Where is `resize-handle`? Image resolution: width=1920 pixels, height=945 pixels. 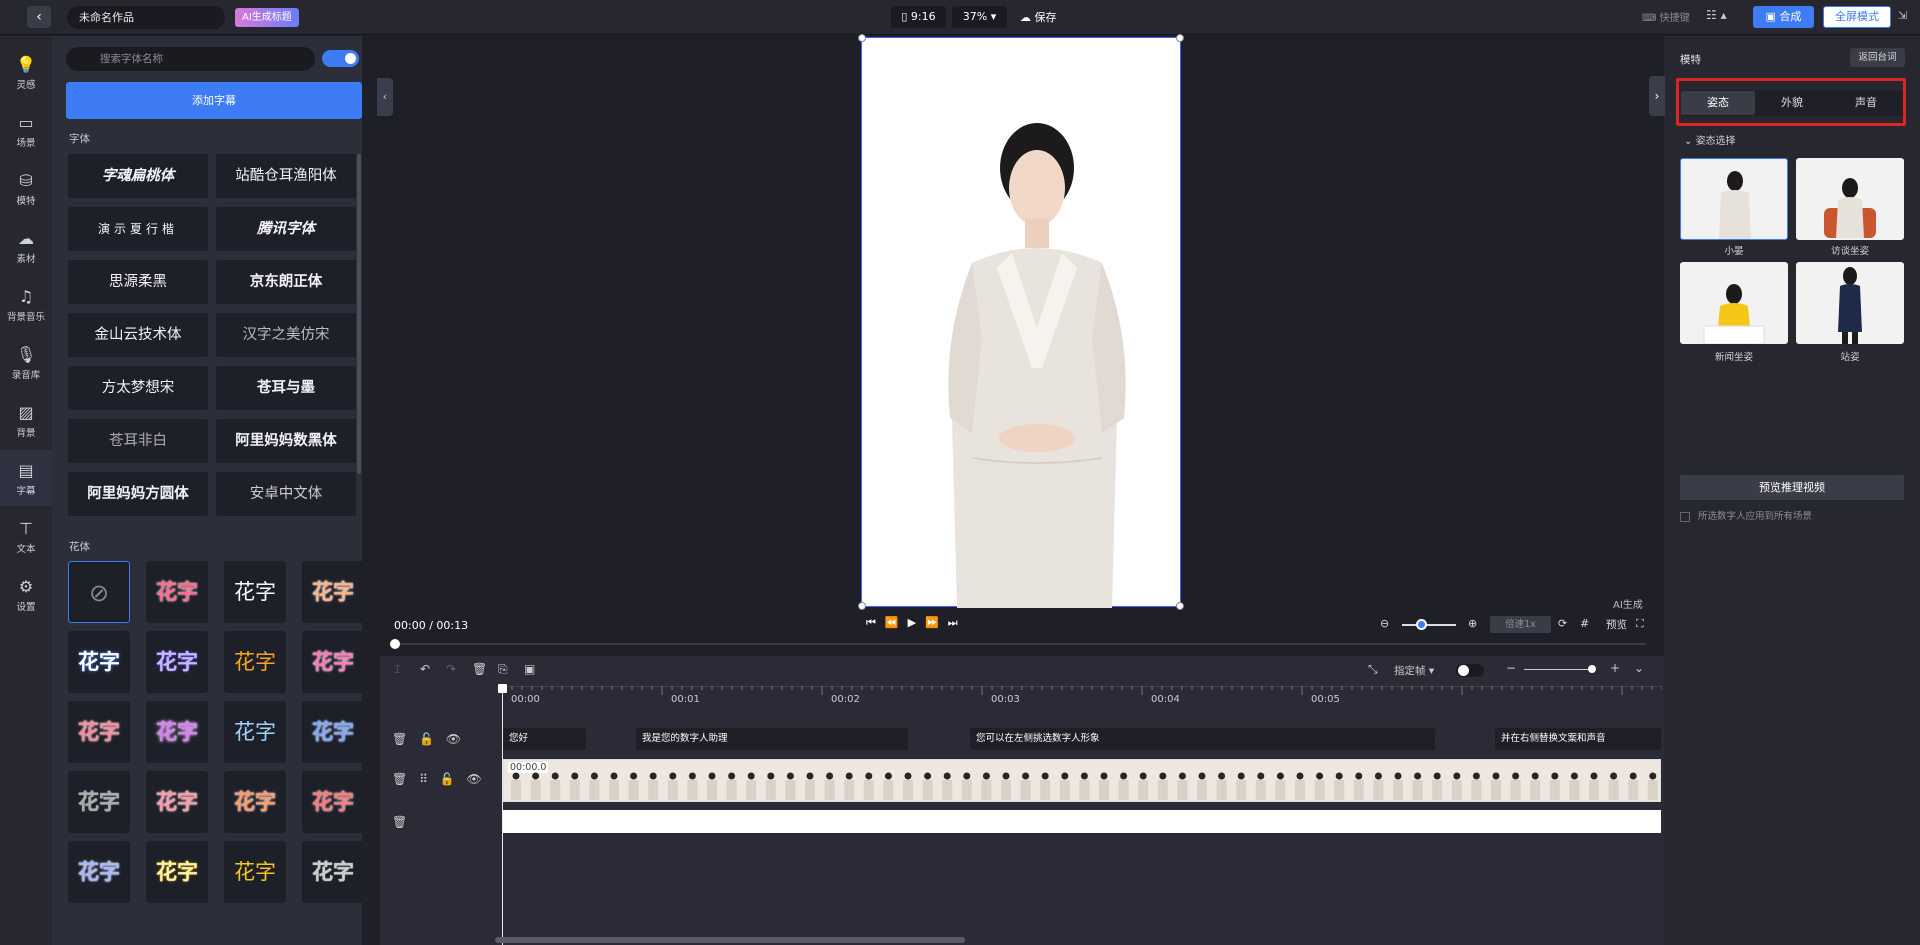 resize-handle is located at coordinates (862, 606).